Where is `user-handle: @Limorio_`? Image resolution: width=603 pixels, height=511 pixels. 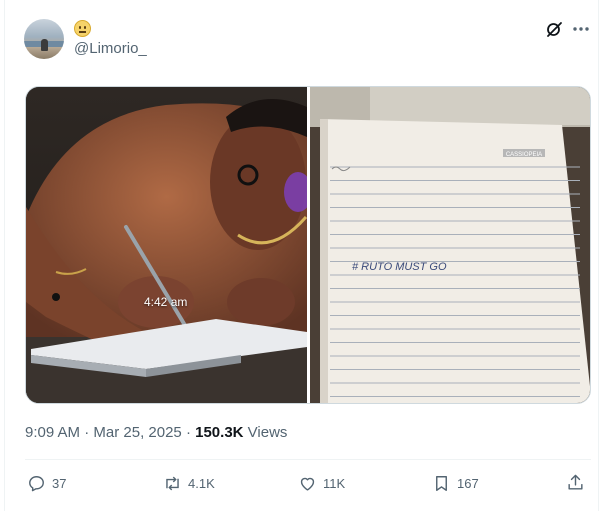
user-handle: @Limorio_ is located at coordinates (110, 48).